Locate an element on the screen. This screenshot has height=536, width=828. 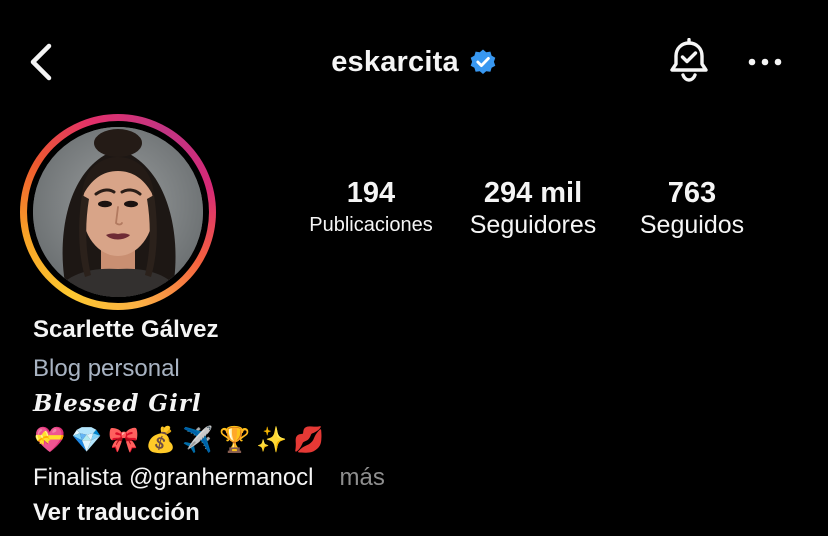
bell-check-icon is located at coordinates (689, 60).